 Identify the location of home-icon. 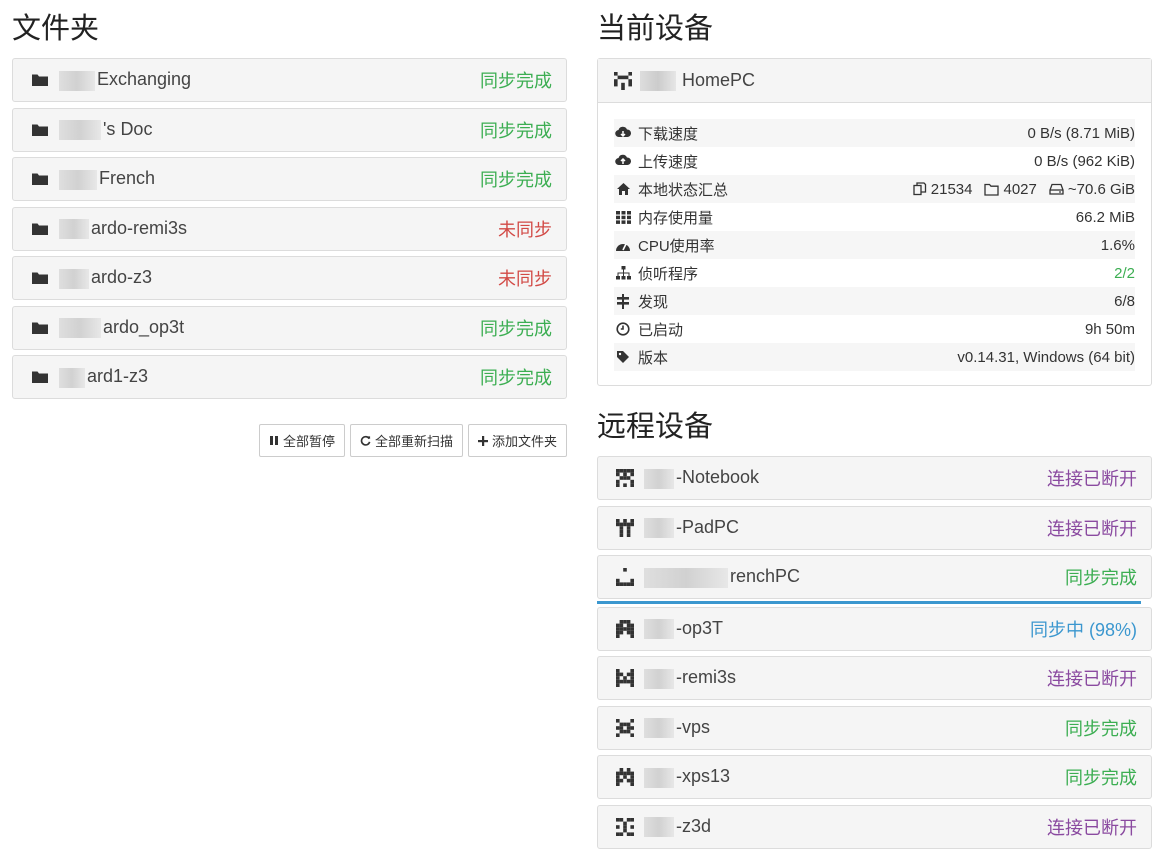
(623, 189).